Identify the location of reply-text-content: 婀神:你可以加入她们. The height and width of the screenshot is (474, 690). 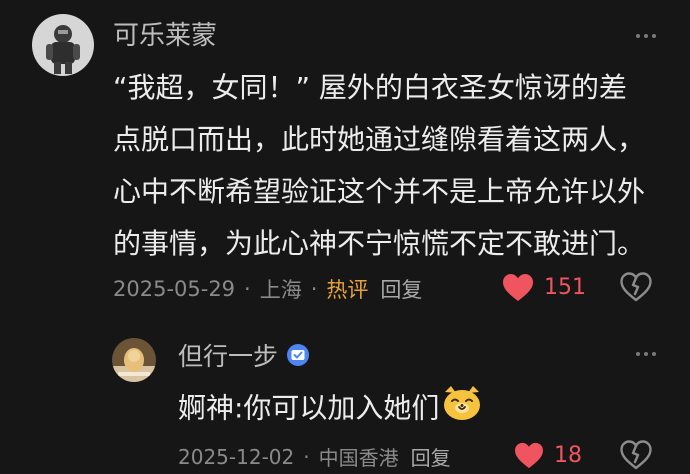
(309, 408).